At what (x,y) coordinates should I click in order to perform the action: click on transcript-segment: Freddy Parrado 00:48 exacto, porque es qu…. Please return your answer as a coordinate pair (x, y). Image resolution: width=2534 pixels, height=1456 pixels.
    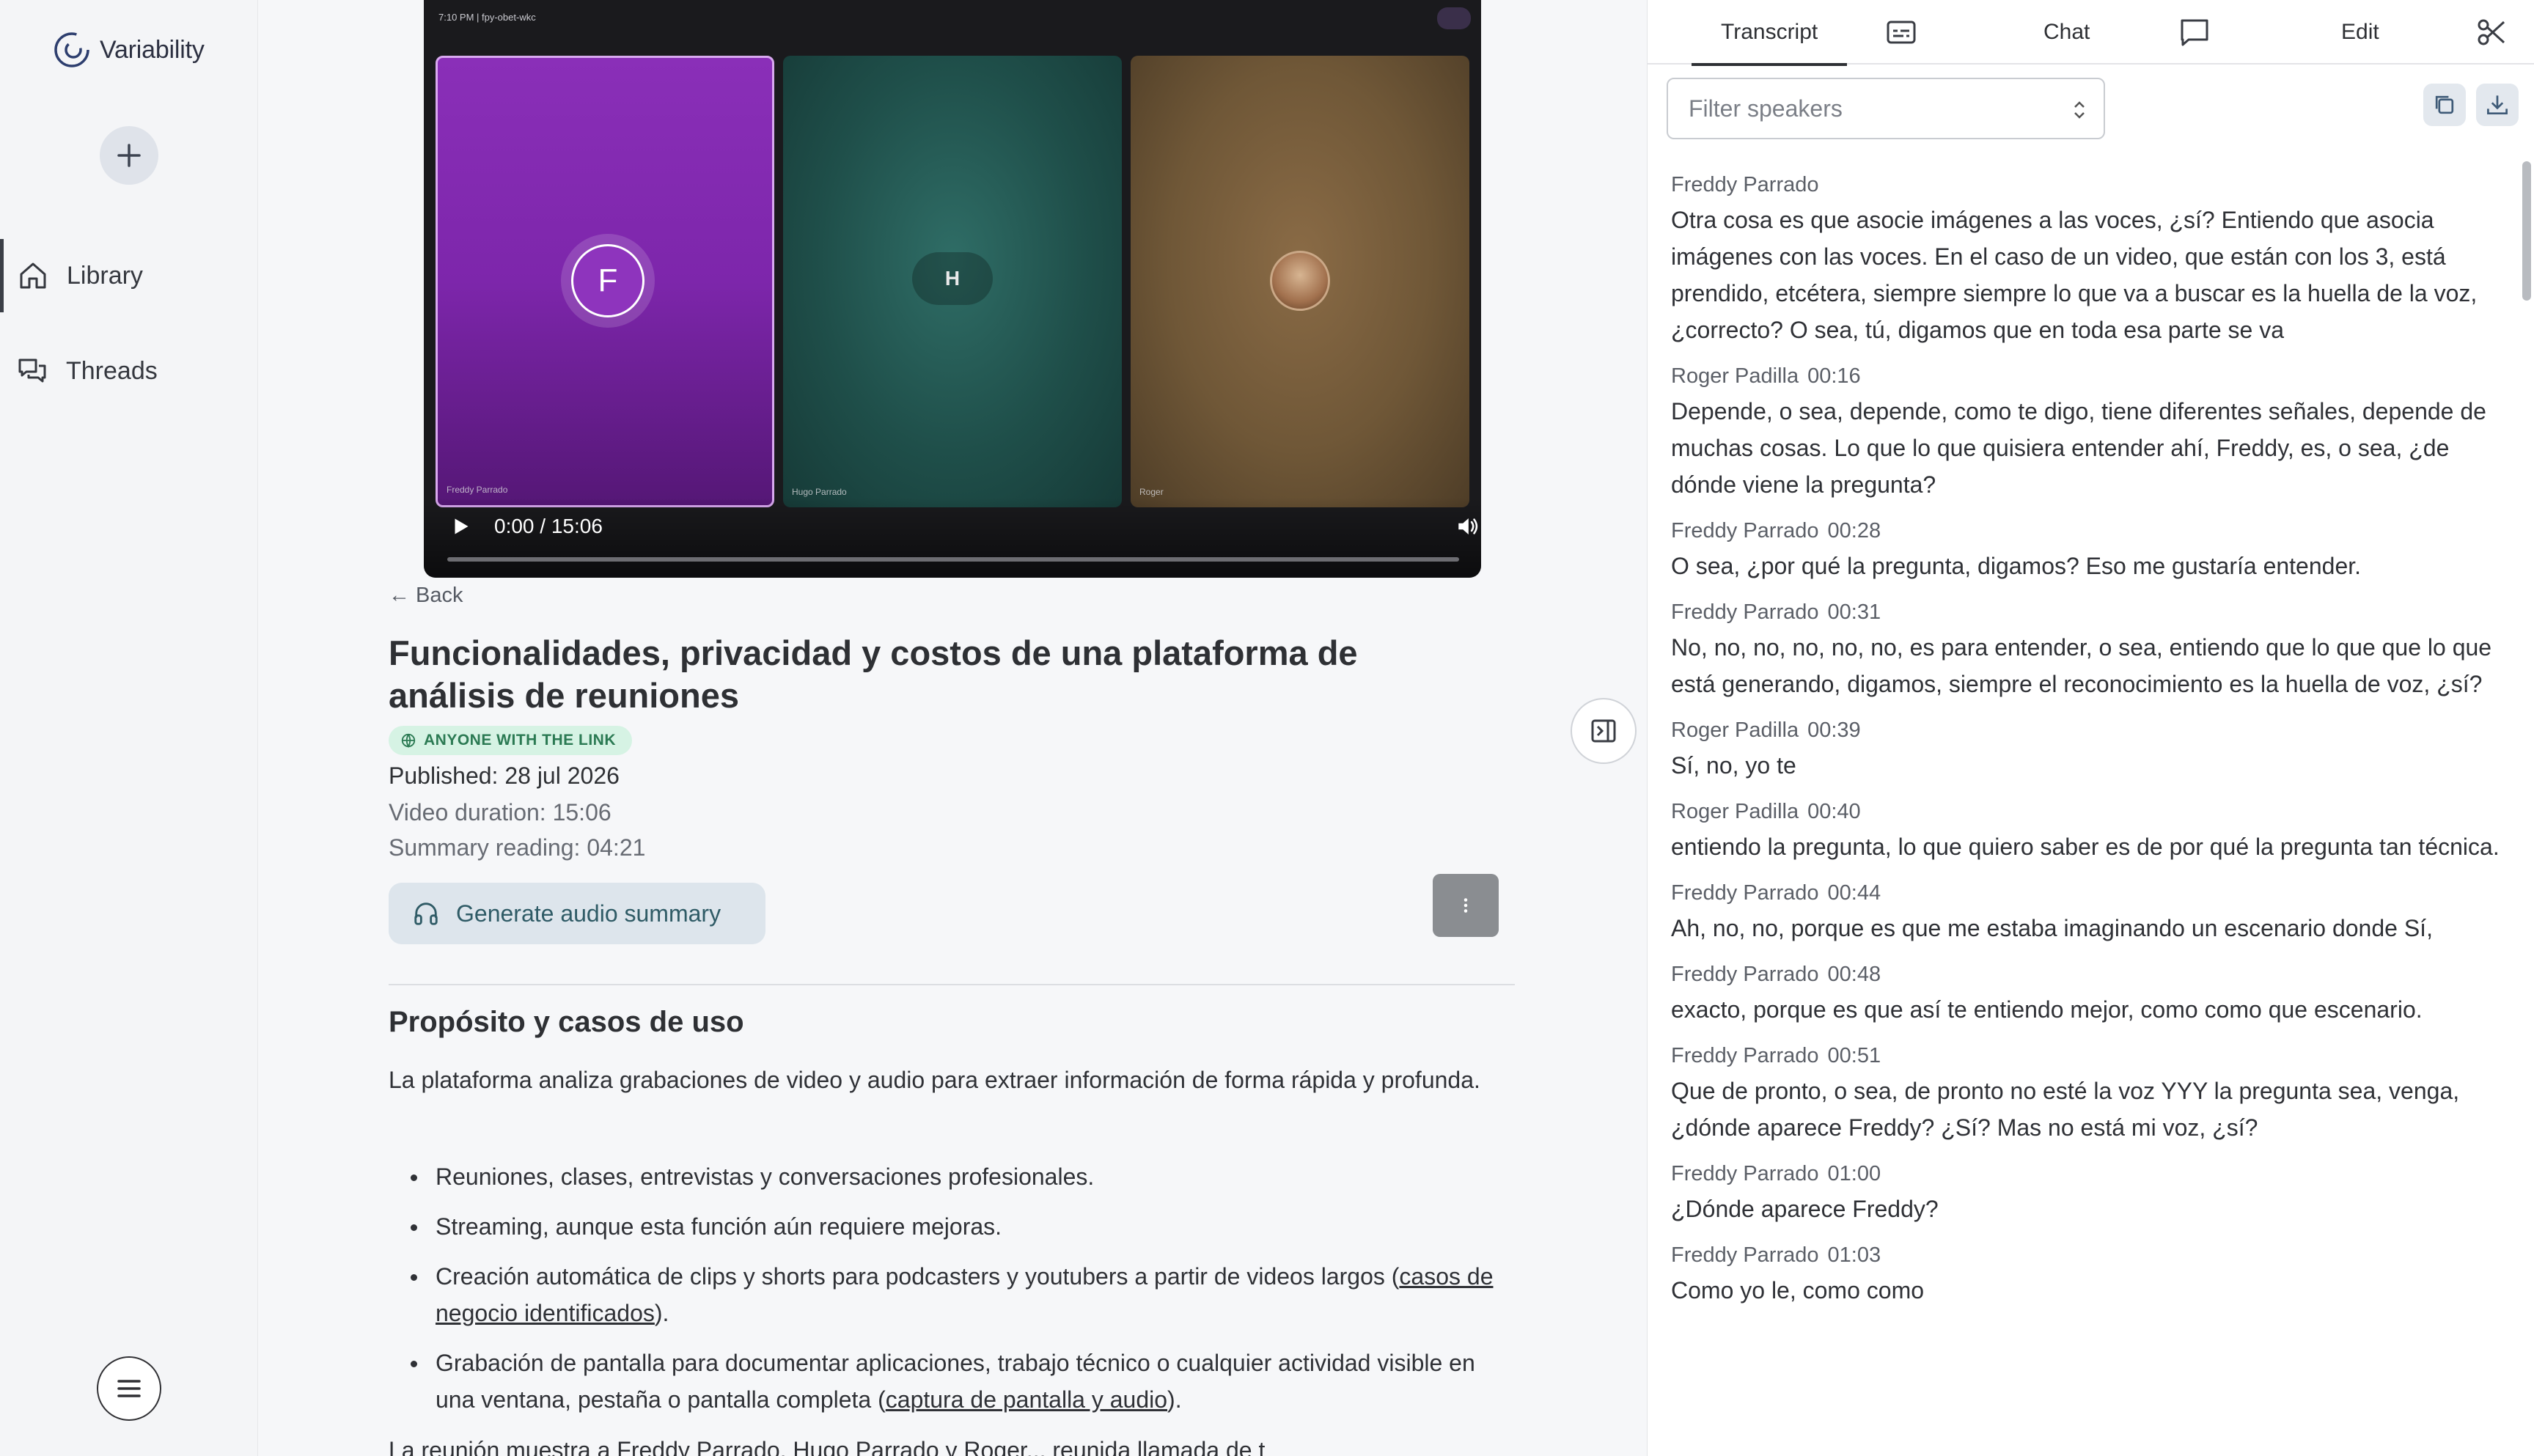
    Looking at the image, I should click on (2092, 995).